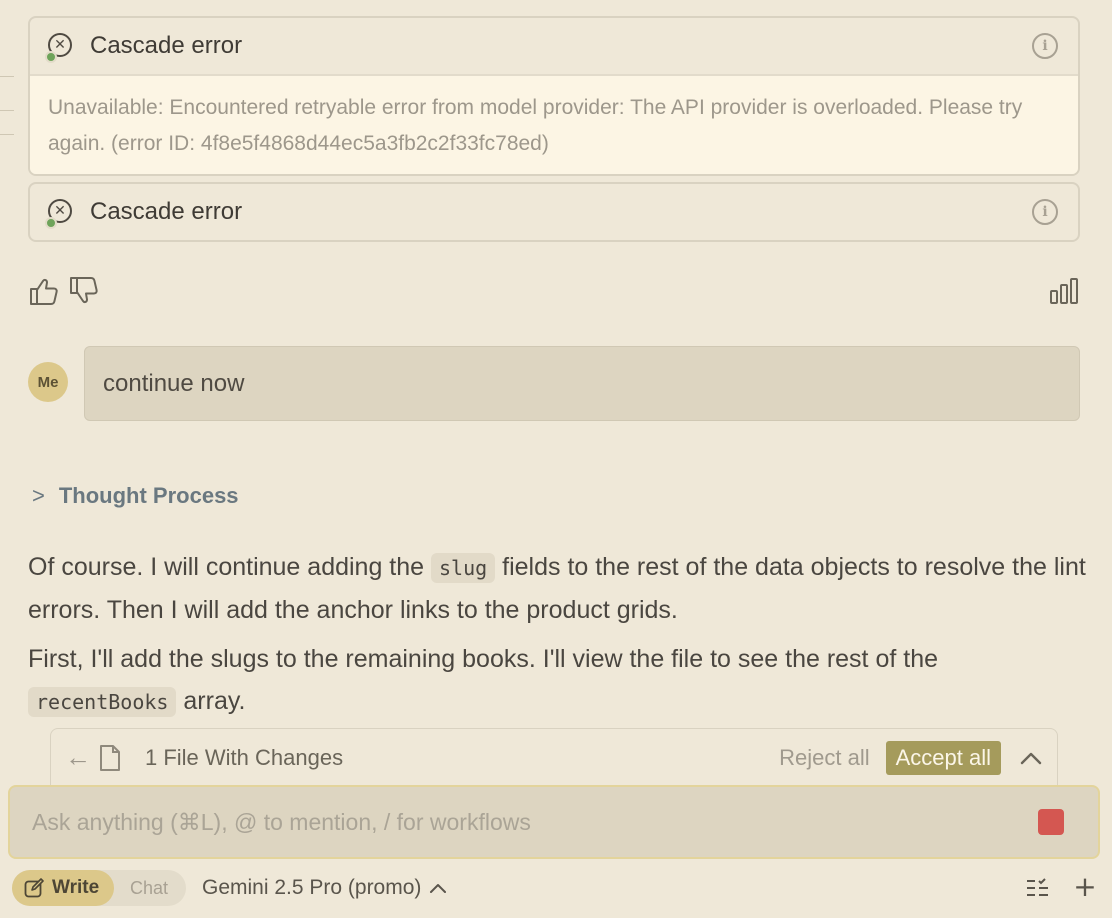 The width and height of the screenshot is (1112, 918). I want to click on thumbs-up-icon, so click(44, 291).